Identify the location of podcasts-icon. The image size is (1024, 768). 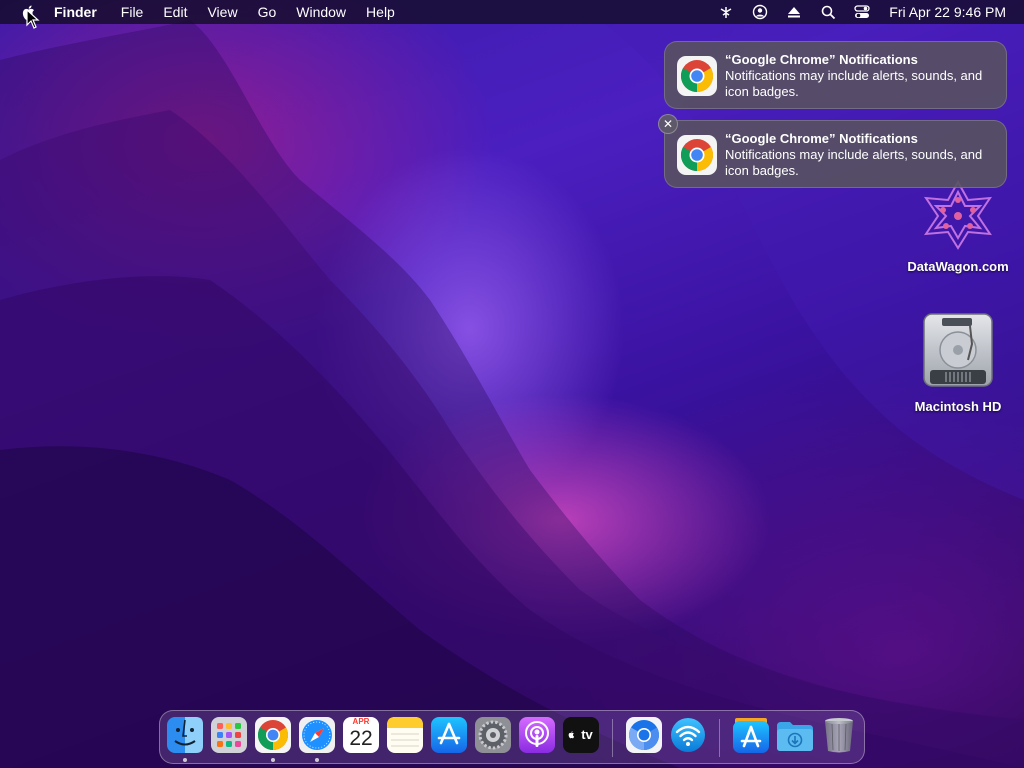
(537, 735).